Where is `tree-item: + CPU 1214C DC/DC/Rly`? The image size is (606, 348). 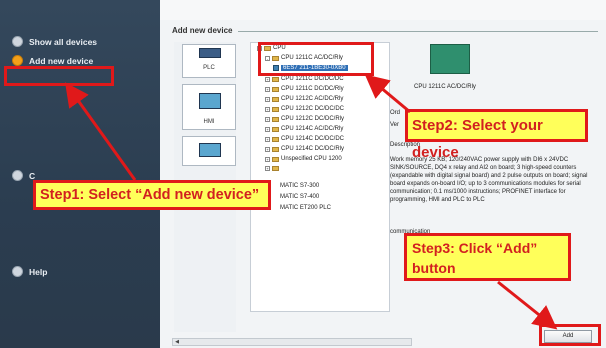 tree-item: + CPU 1214C DC/DC/Rly is located at coordinates (304, 149).